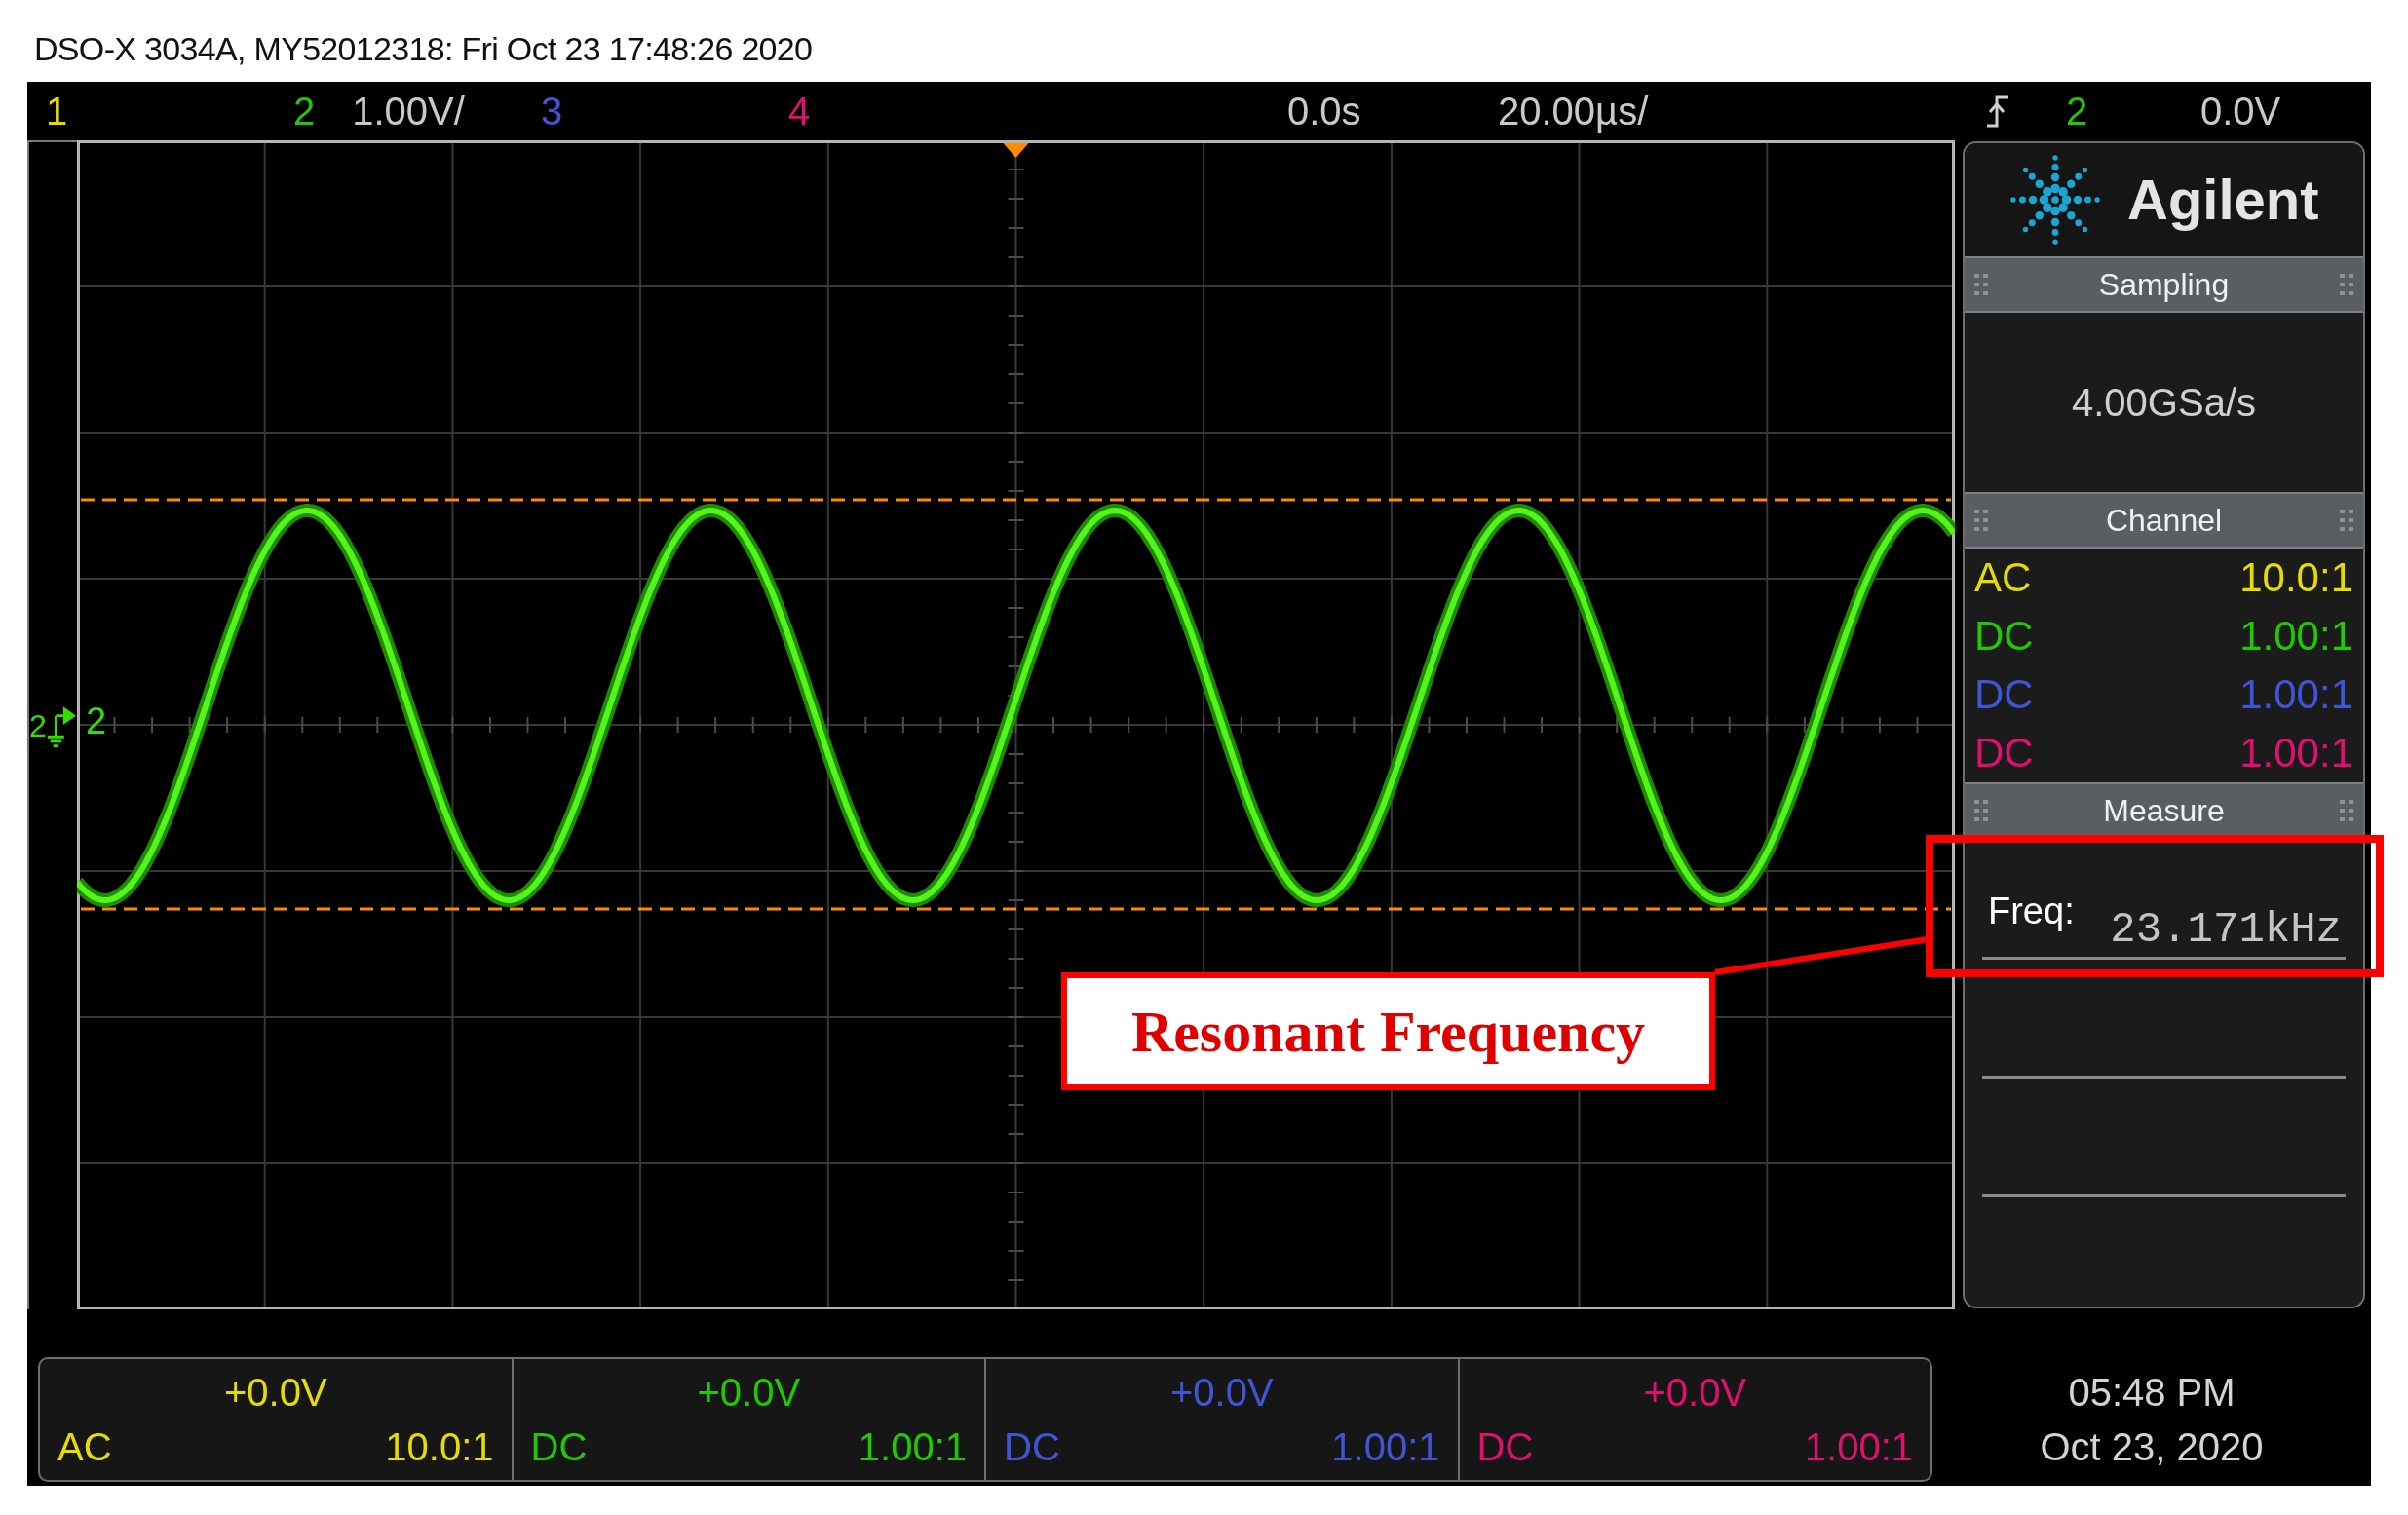 This screenshot has height=1515, width=2408. What do you see at coordinates (61, 726) in the screenshot?
I see `ground-marker-icon` at bounding box center [61, 726].